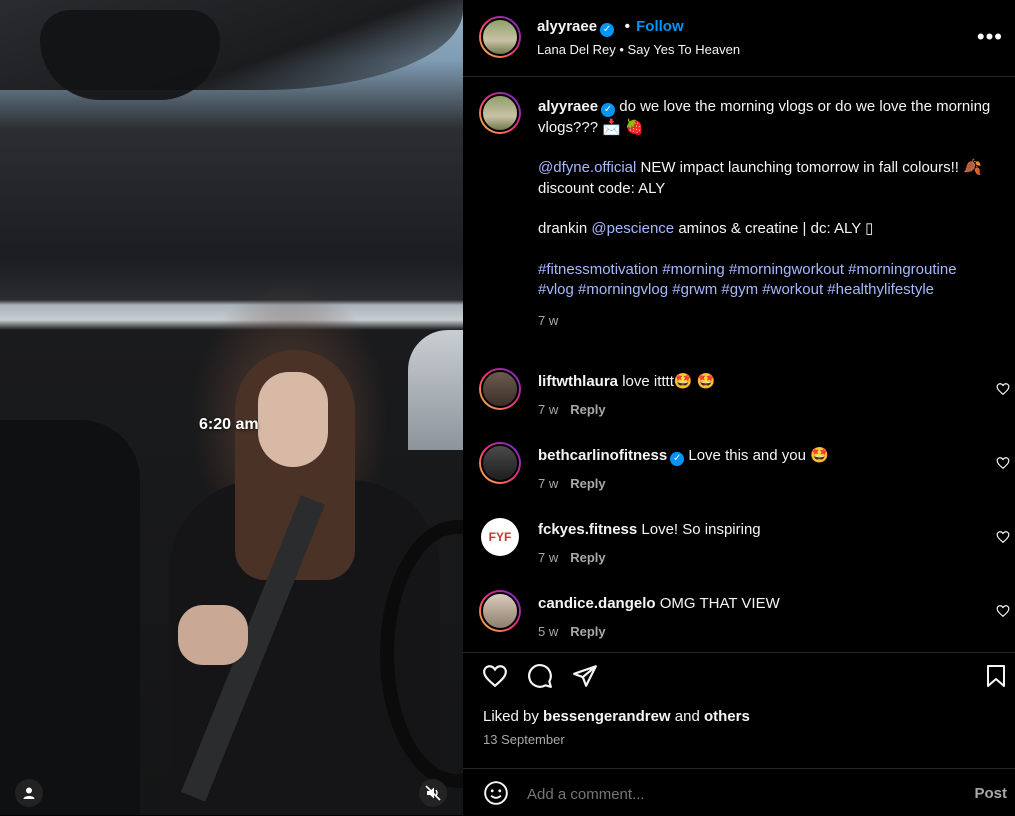  I want to click on comment-input, so click(727, 794).